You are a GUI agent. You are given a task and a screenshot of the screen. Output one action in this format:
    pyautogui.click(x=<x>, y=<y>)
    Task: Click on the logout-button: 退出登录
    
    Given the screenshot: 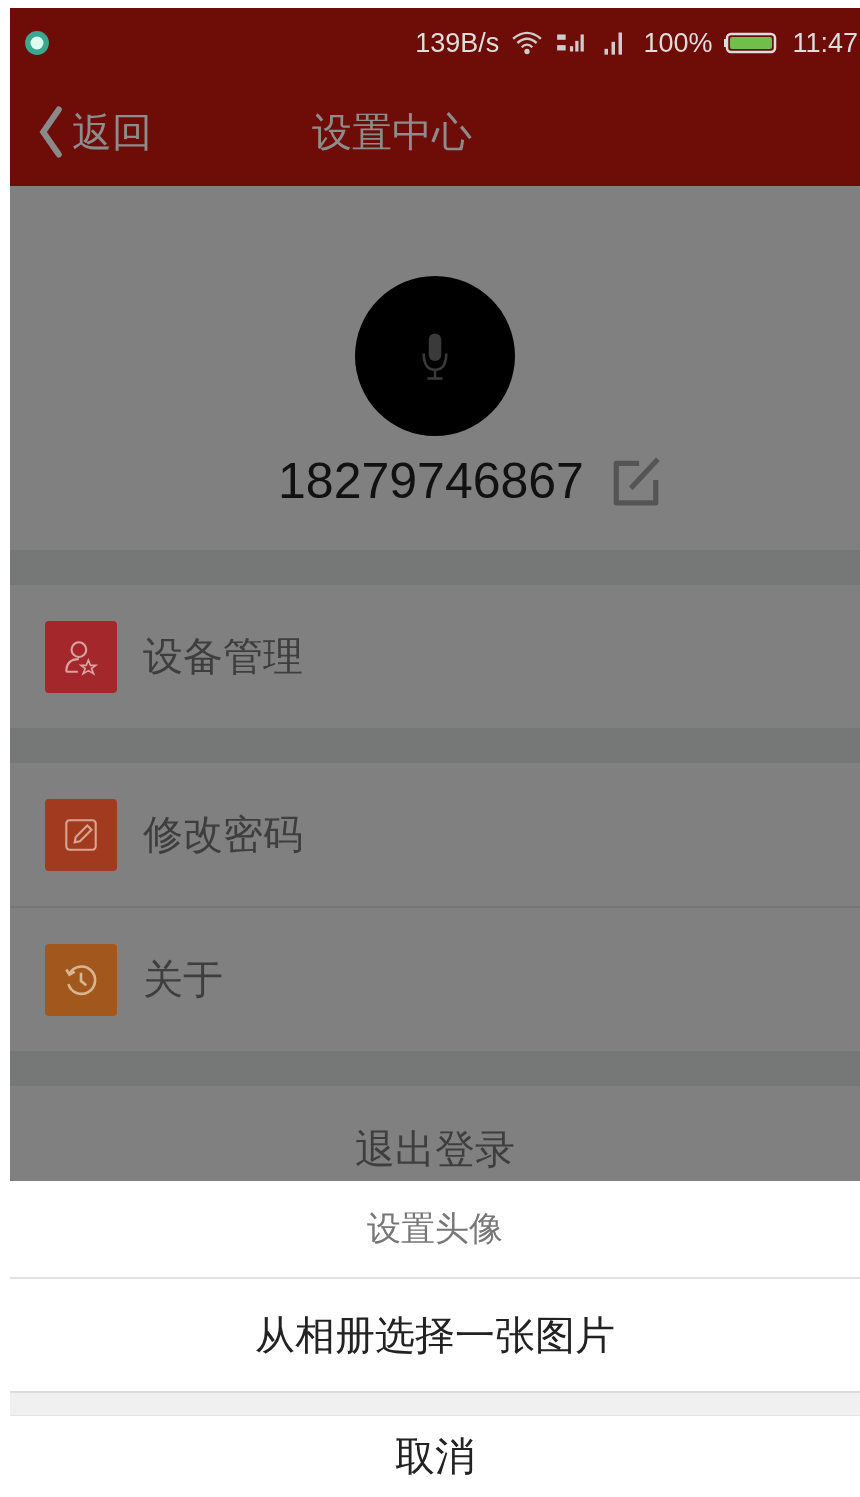 What is the action you would take?
    pyautogui.click(x=435, y=1133)
    